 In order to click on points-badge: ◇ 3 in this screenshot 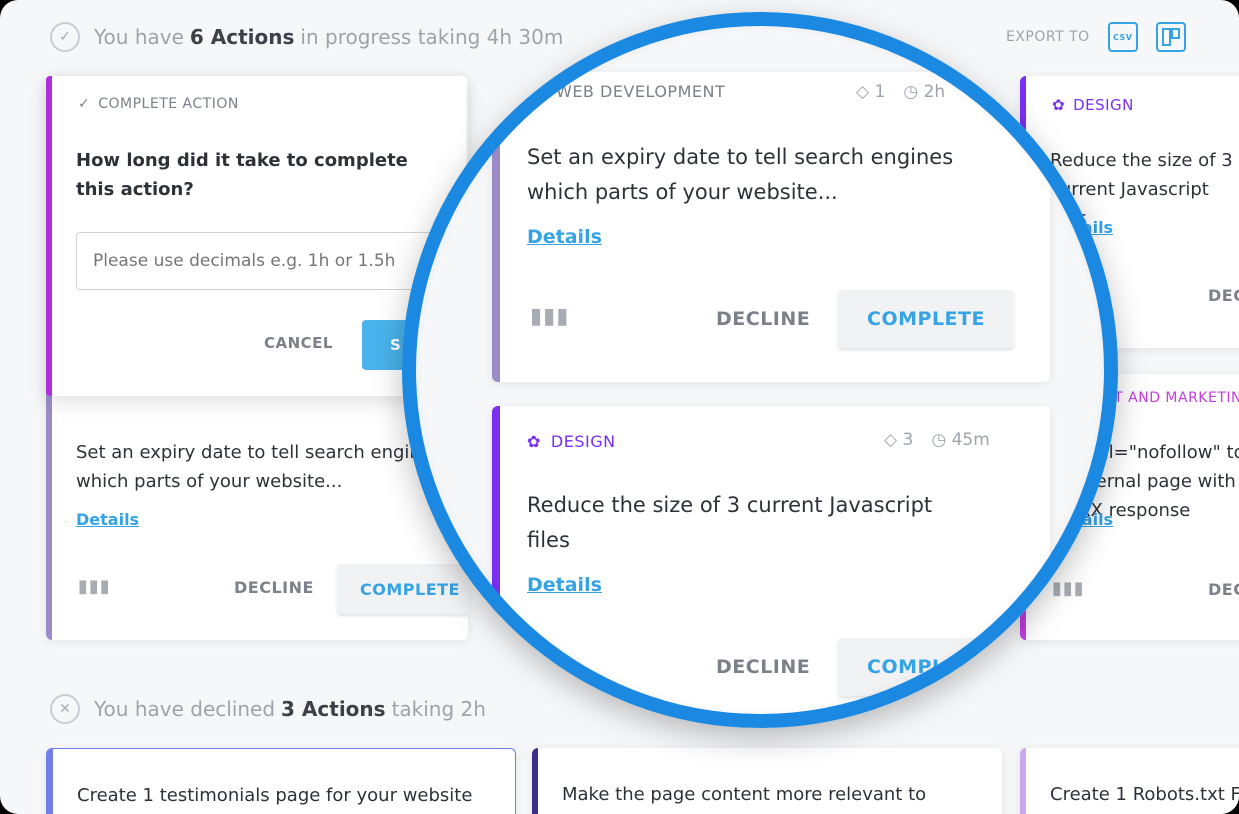, I will do `click(898, 440)`.